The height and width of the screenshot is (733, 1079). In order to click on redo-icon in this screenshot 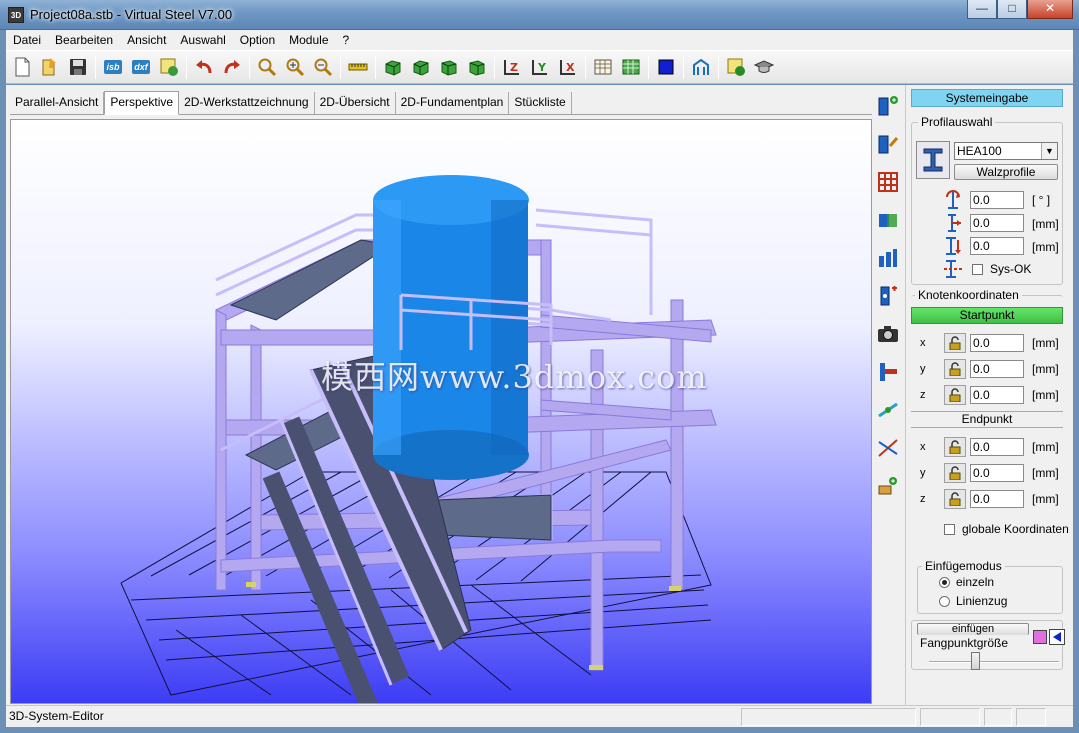, I will do `click(232, 67)`.